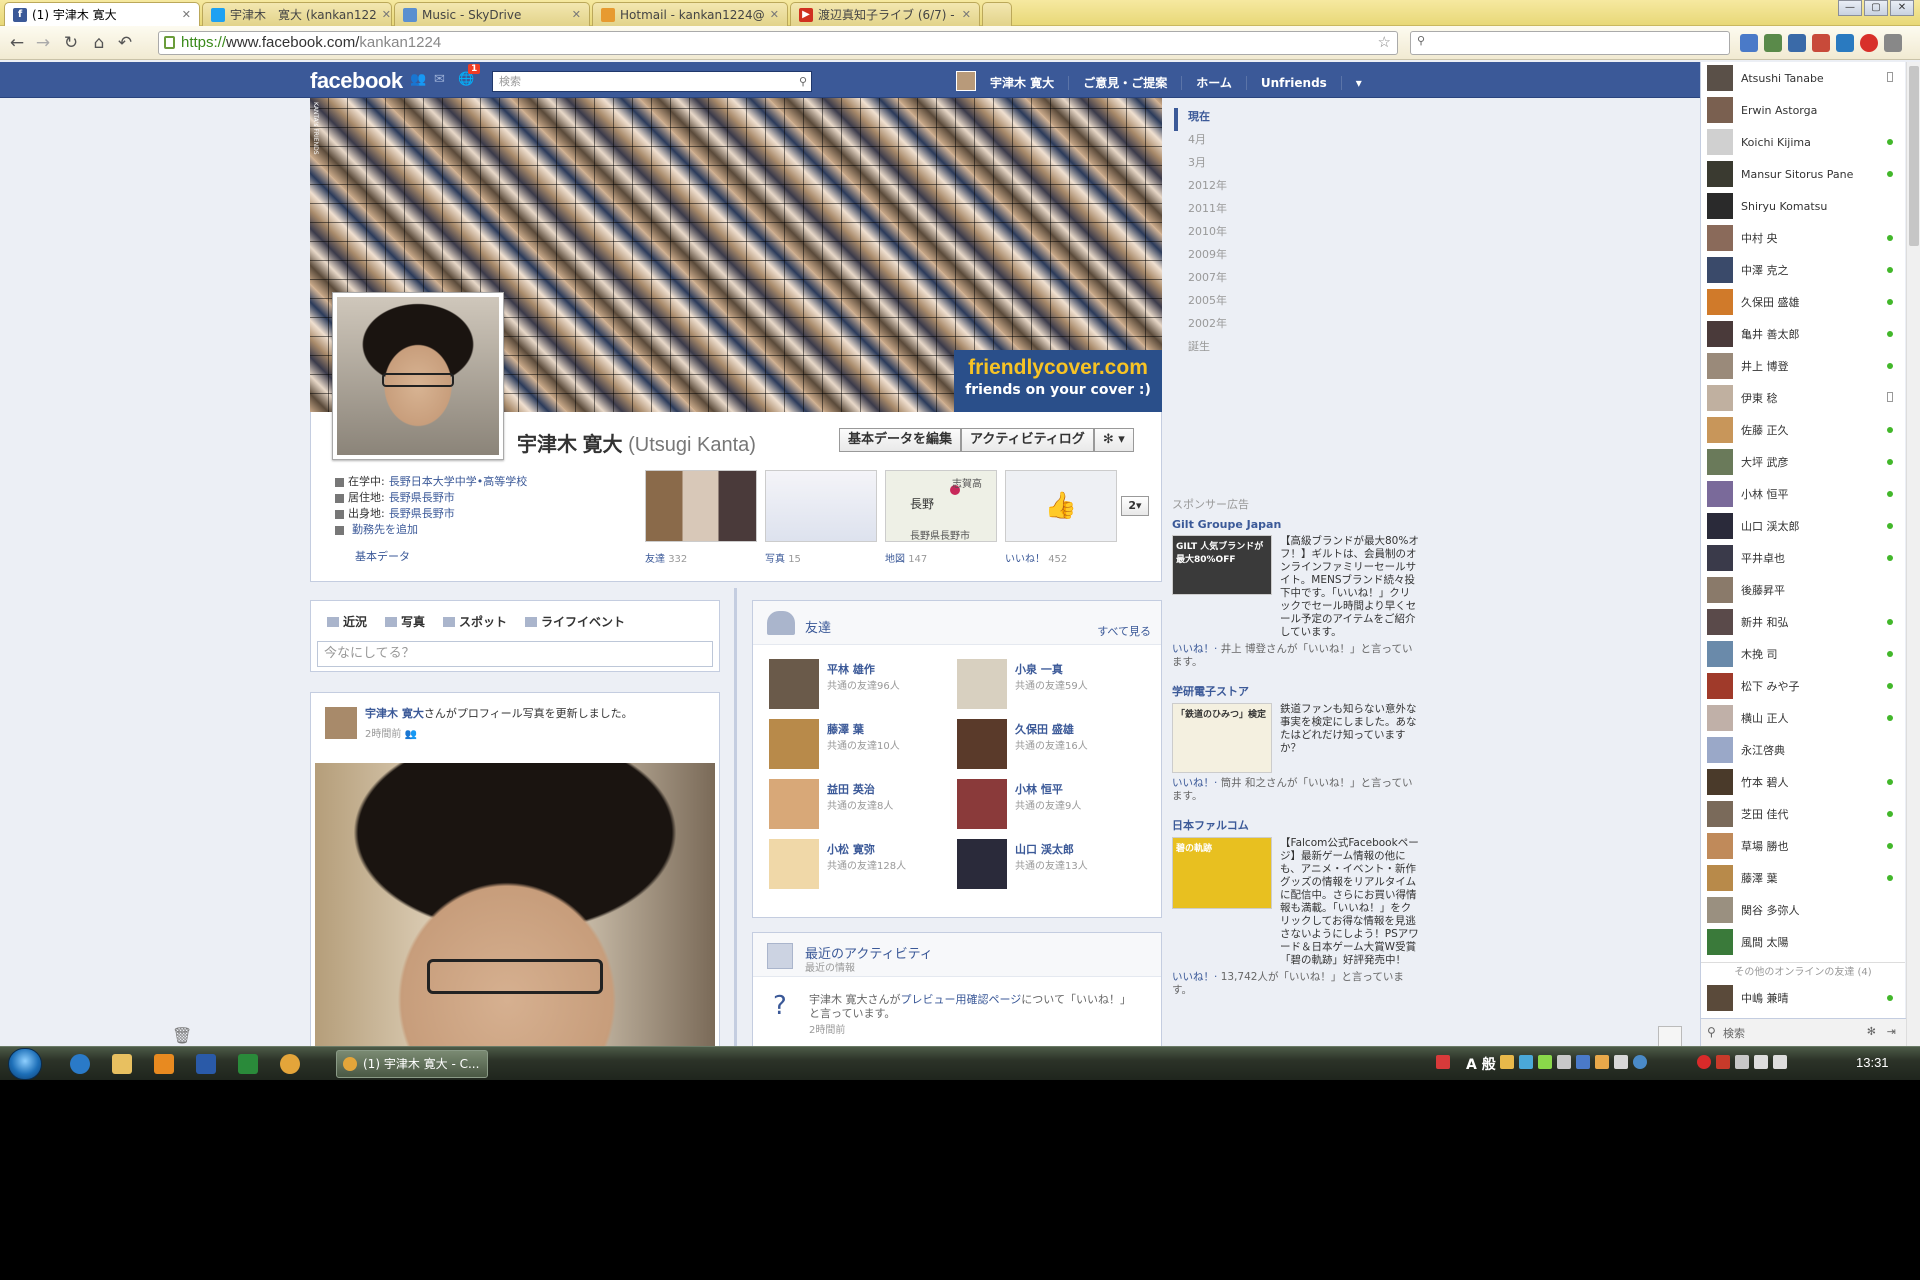  I want to click on ime-indicator: A 般, so click(1481, 1064).